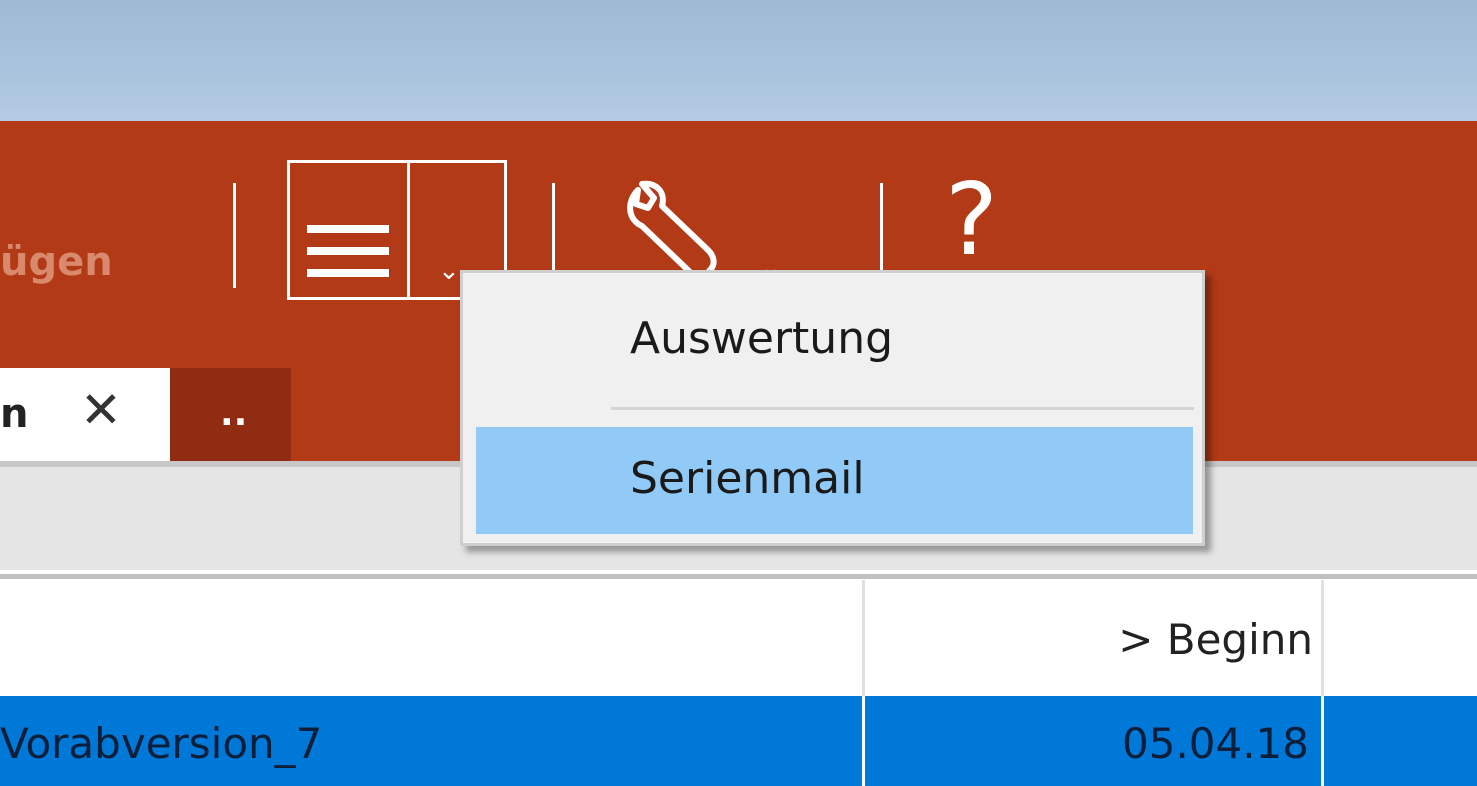 Image resolution: width=1477 pixels, height=786 pixels. I want to click on menu-item-serienmail: Serienmail, so click(747, 478).